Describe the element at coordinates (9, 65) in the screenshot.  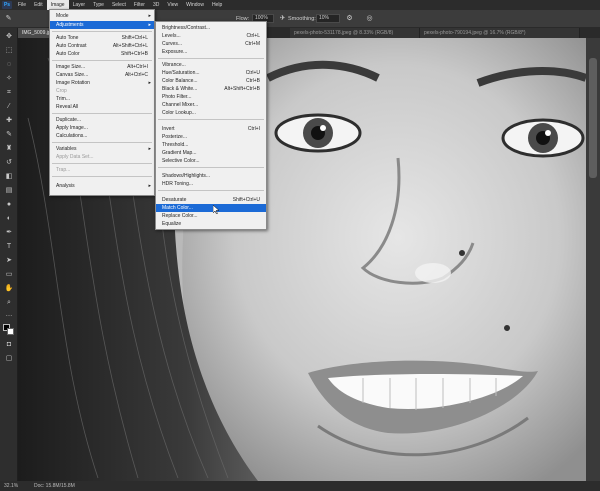
I see `lasso-tool-icon: ◌` at that location.